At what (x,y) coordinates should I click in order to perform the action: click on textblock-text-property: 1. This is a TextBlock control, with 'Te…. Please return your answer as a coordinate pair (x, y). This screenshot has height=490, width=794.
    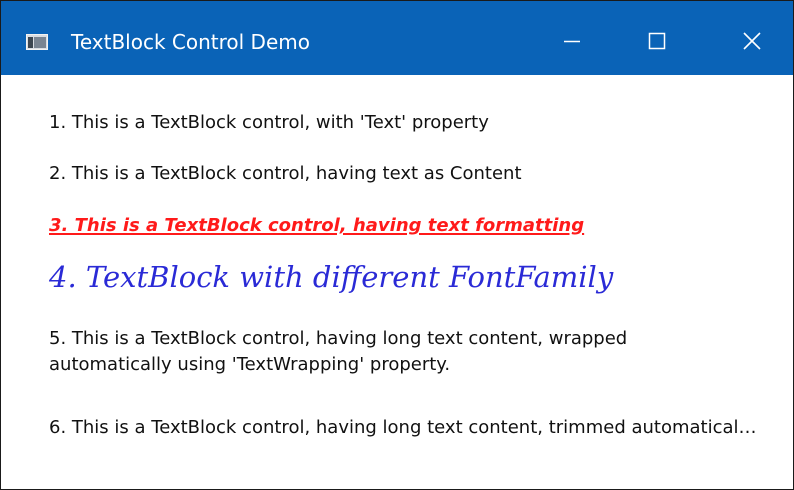
    Looking at the image, I should click on (269, 122).